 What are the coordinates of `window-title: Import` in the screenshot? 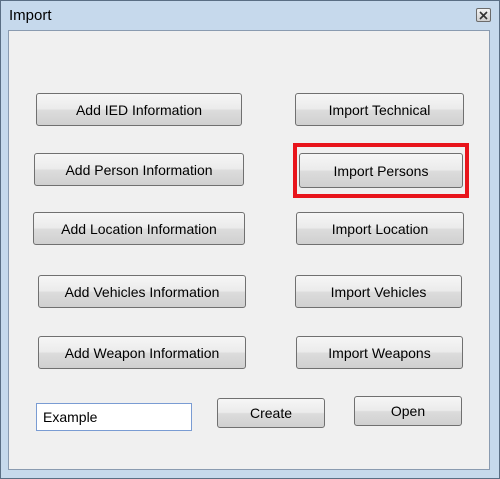 It's located at (30, 15).